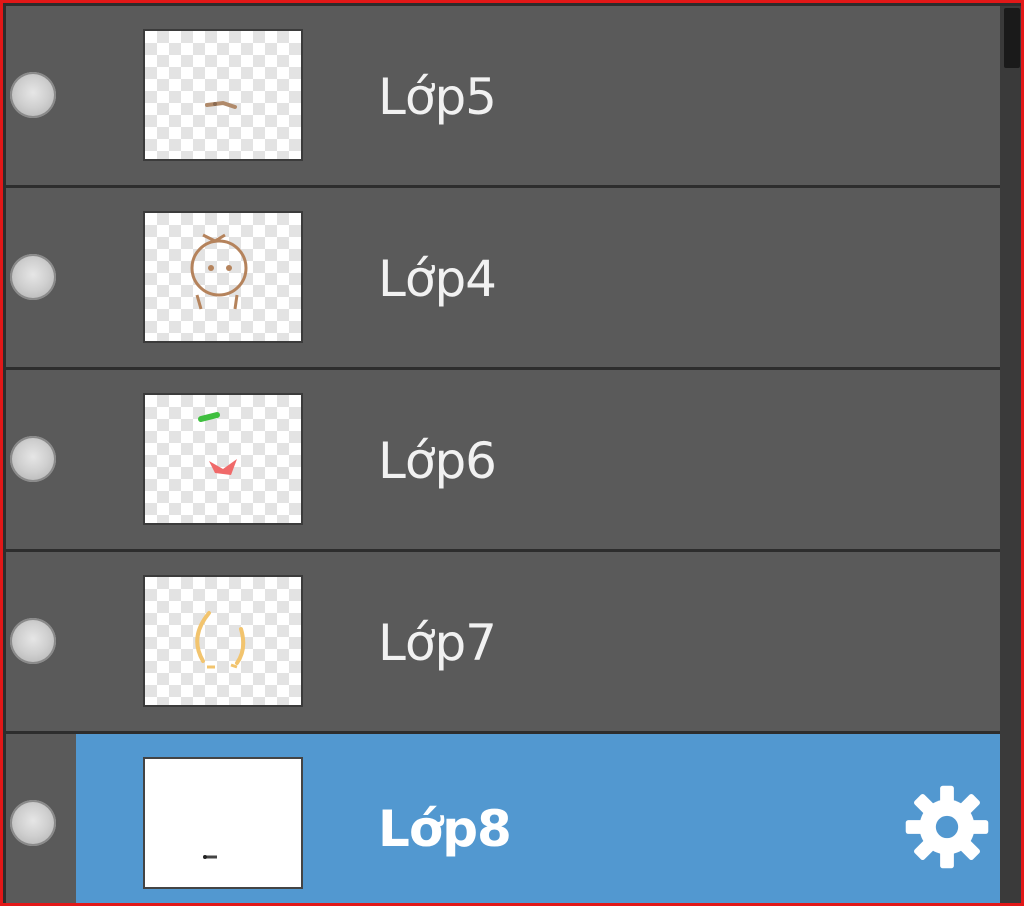 This screenshot has height=906, width=1024. I want to click on gear-icon, so click(947, 827).